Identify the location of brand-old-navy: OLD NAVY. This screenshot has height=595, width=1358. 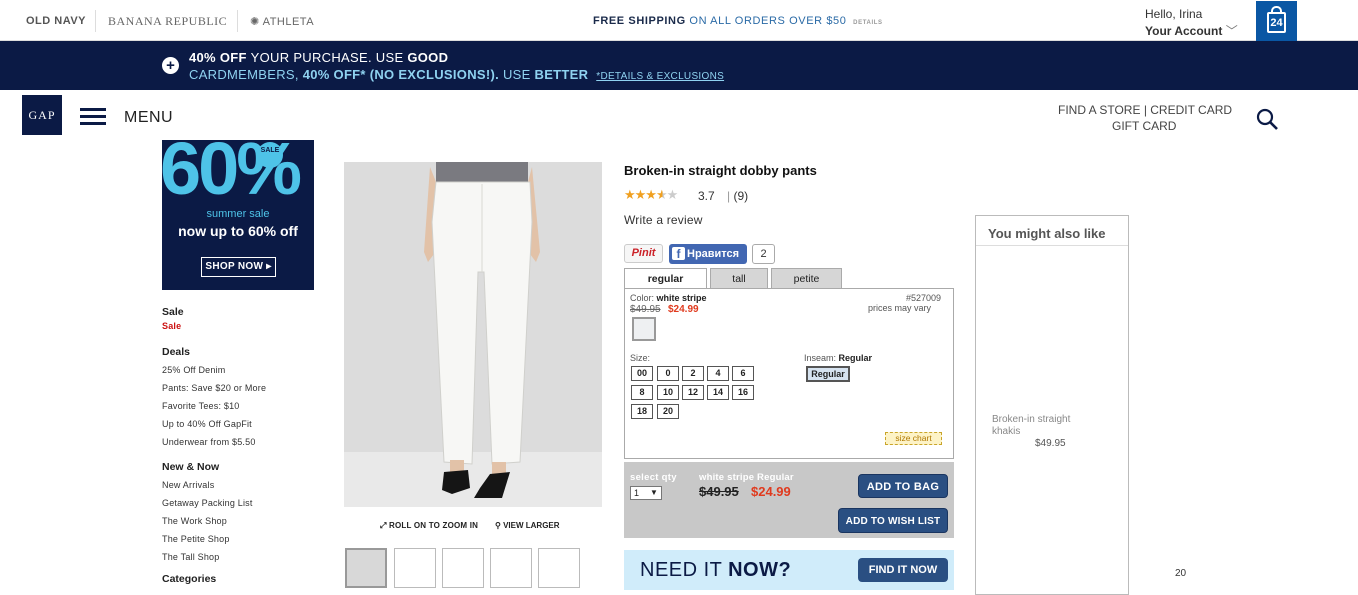
(56, 21).